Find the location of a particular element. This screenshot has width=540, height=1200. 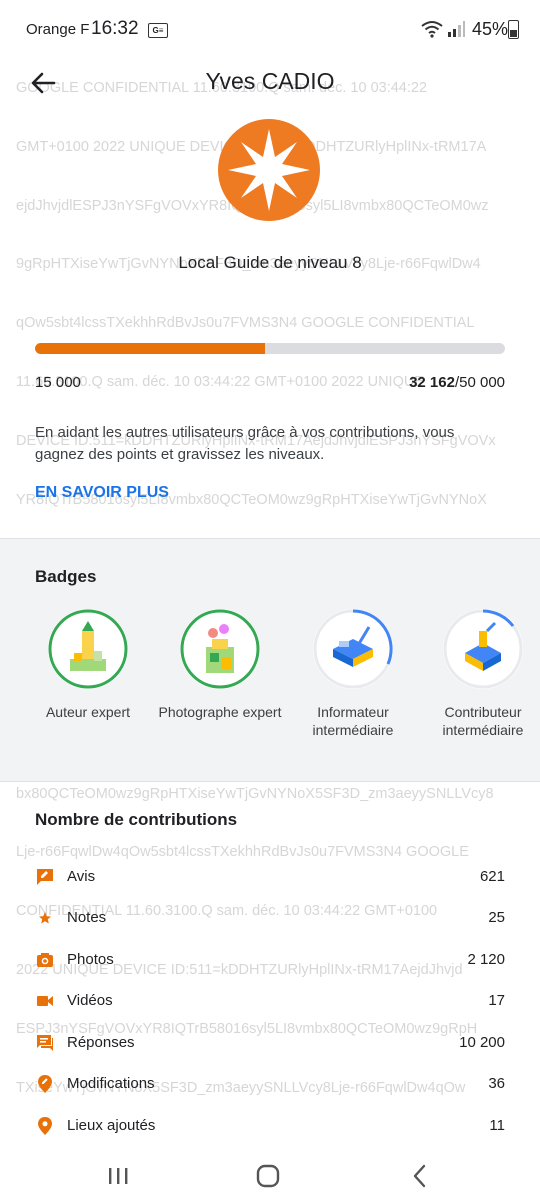

learn-more-link: EN SAVOIR PLUS is located at coordinates (102, 493).